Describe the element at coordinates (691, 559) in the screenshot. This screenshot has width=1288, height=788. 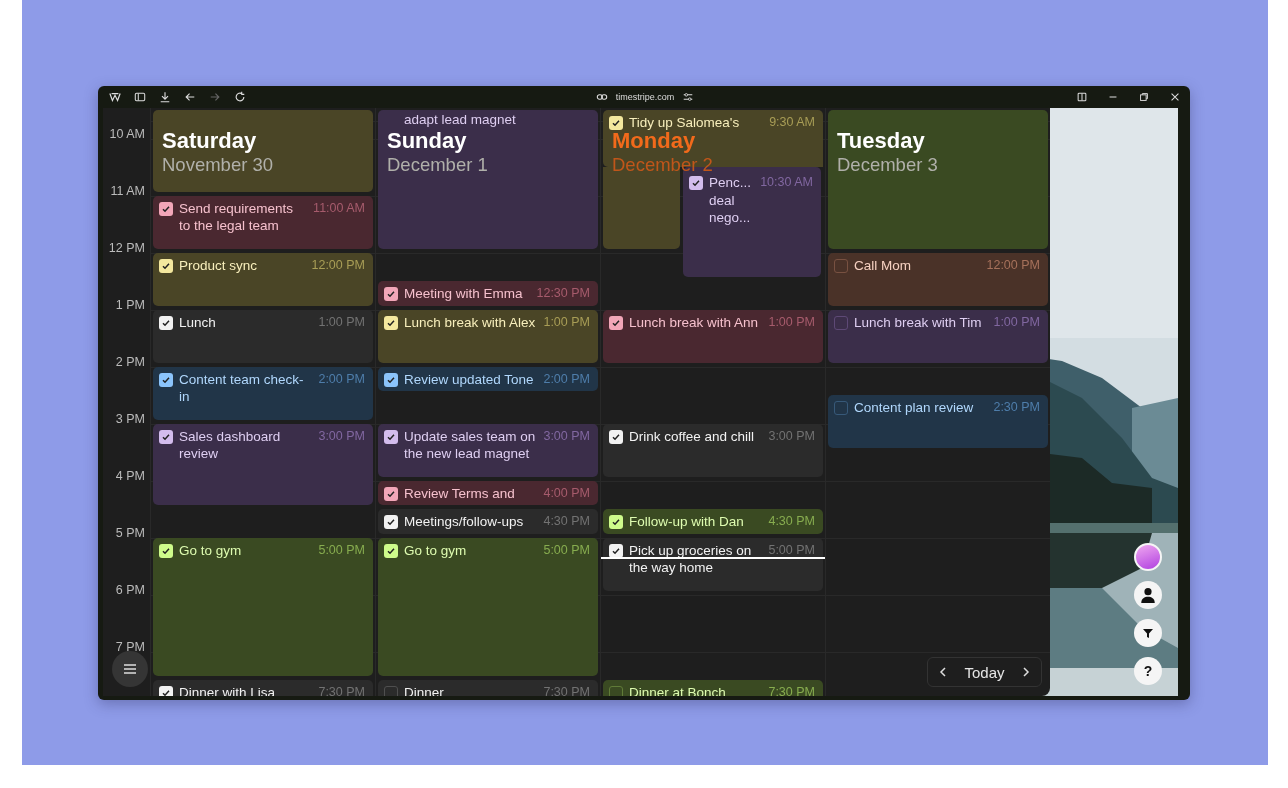
I see `event-title: Pick up groceries on the way home` at that location.